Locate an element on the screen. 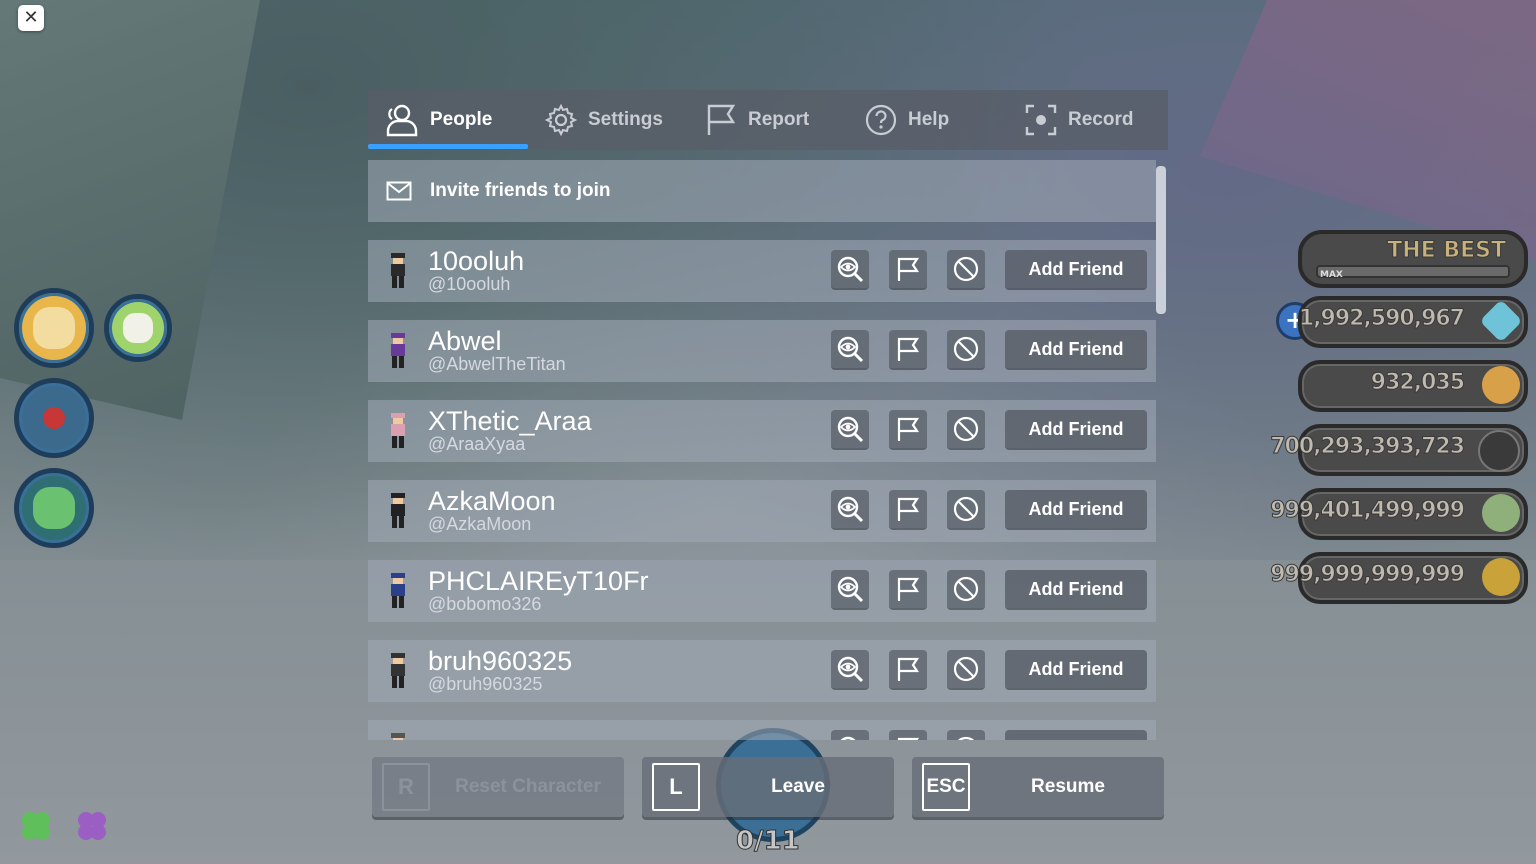 This screenshot has height=864, width=1536. joystick-hud-button is located at coordinates (54, 418).